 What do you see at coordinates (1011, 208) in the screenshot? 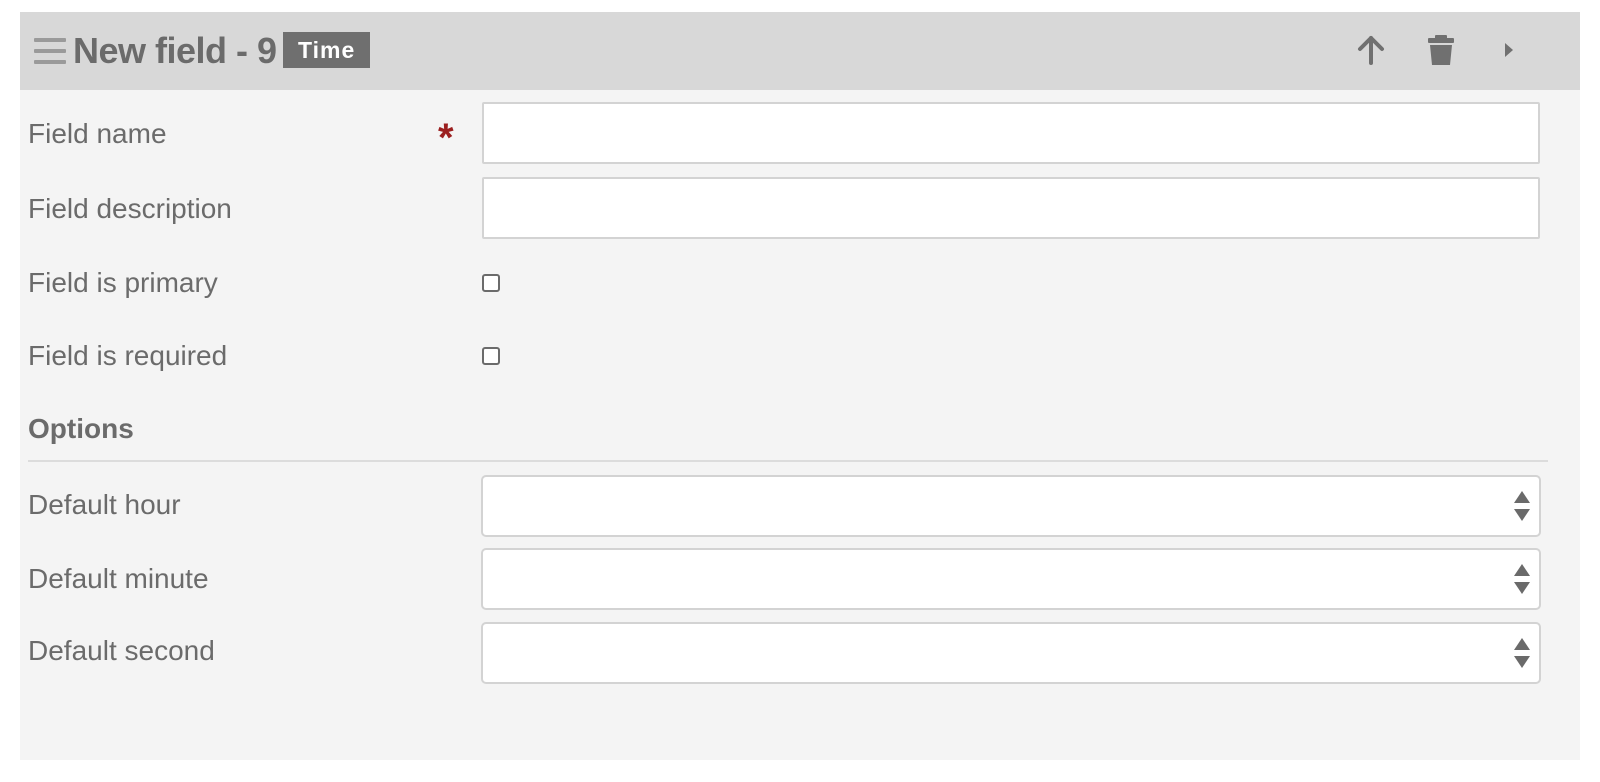
I see `field-description-input` at bounding box center [1011, 208].